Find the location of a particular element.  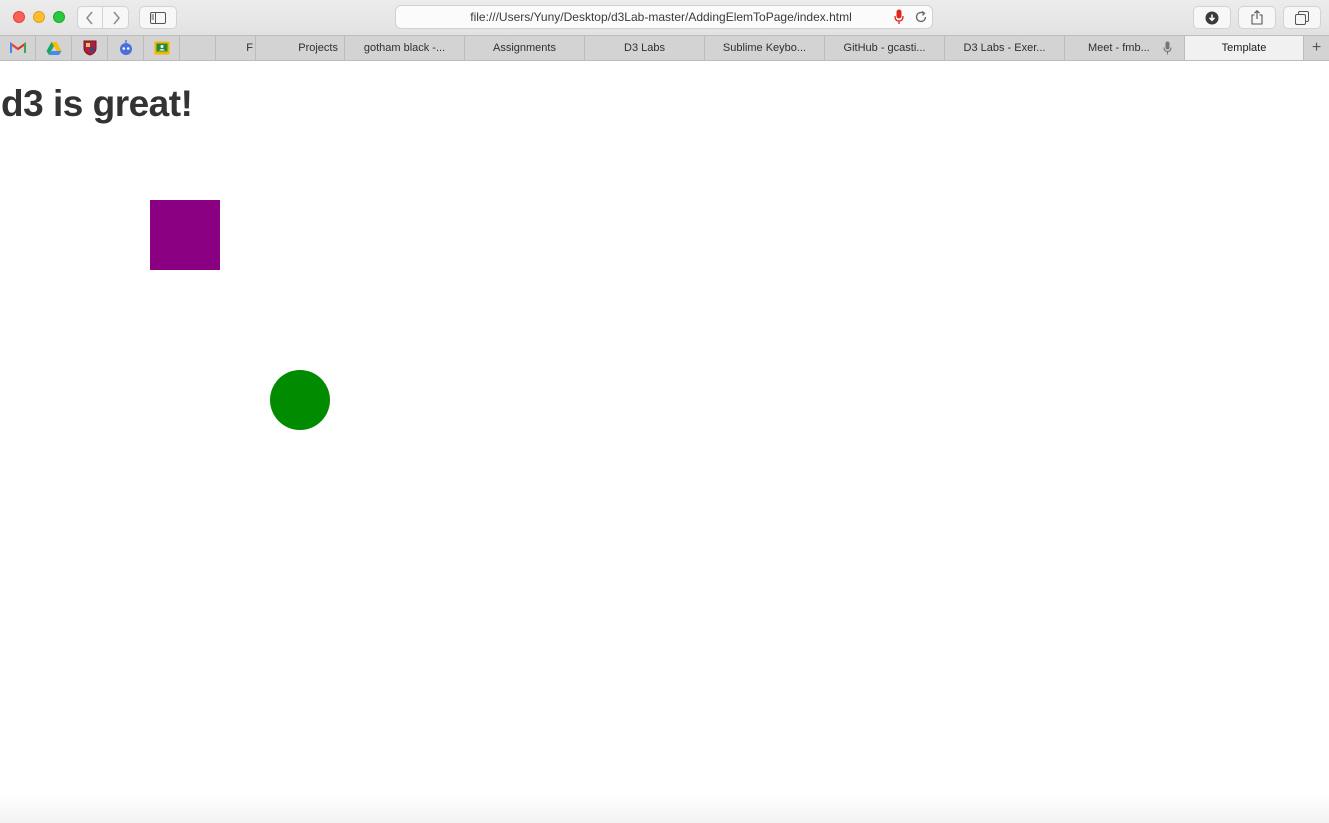

downloads-button is located at coordinates (1212, 17).